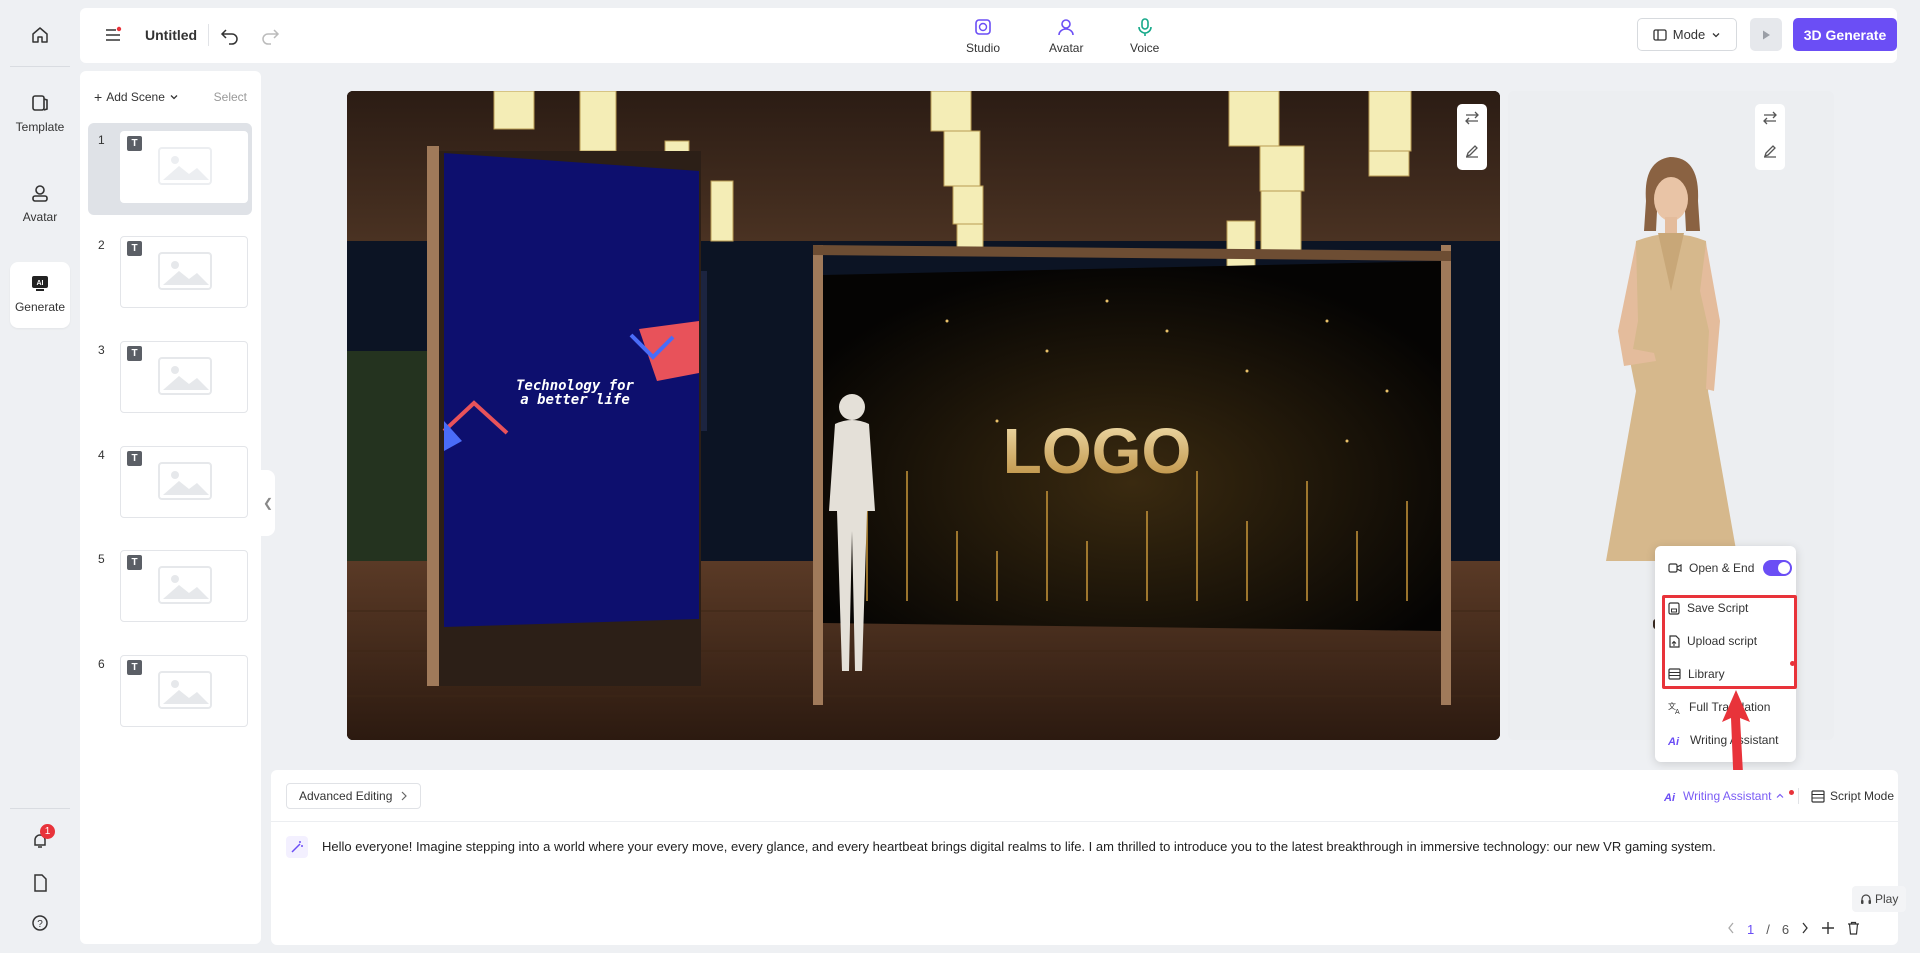 The image size is (1920, 953). What do you see at coordinates (1792, 792) in the screenshot?
I see `indicator-dot` at bounding box center [1792, 792].